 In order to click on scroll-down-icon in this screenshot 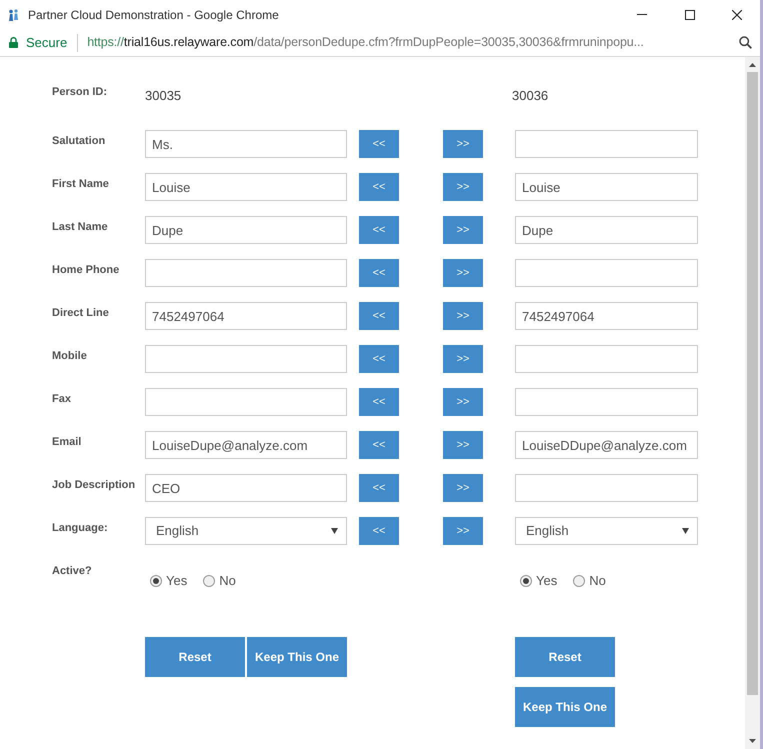, I will do `click(752, 741)`.